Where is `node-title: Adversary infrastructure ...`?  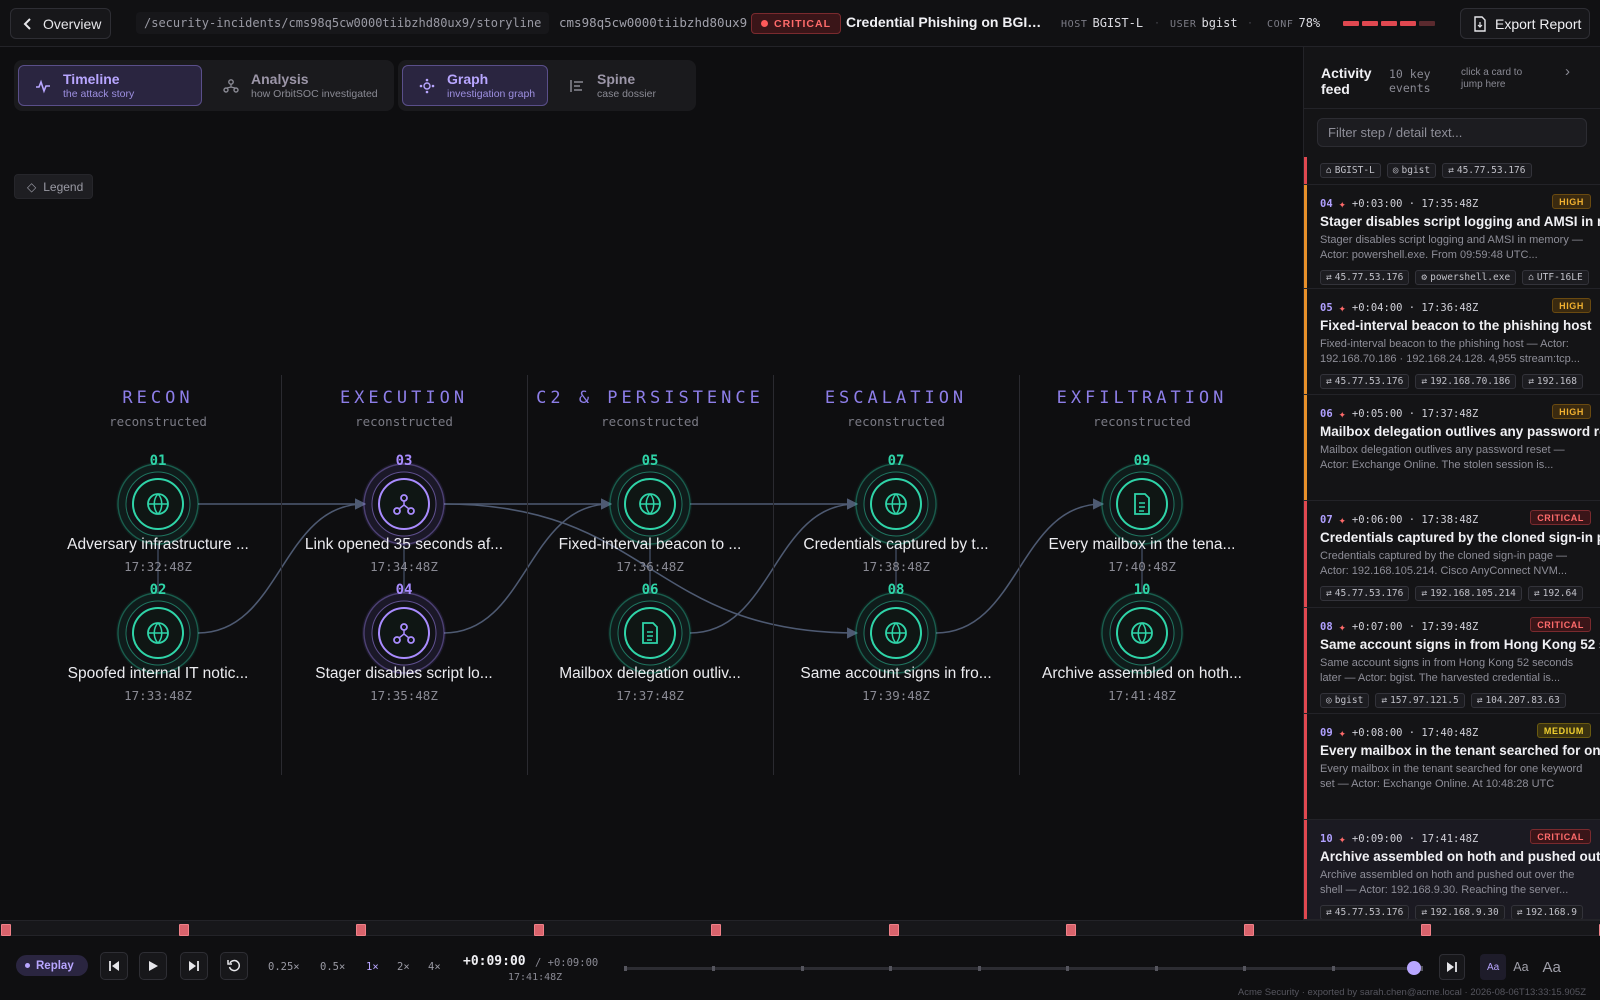
node-title: Adversary infrastructure ... is located at coordinates (158, 545).